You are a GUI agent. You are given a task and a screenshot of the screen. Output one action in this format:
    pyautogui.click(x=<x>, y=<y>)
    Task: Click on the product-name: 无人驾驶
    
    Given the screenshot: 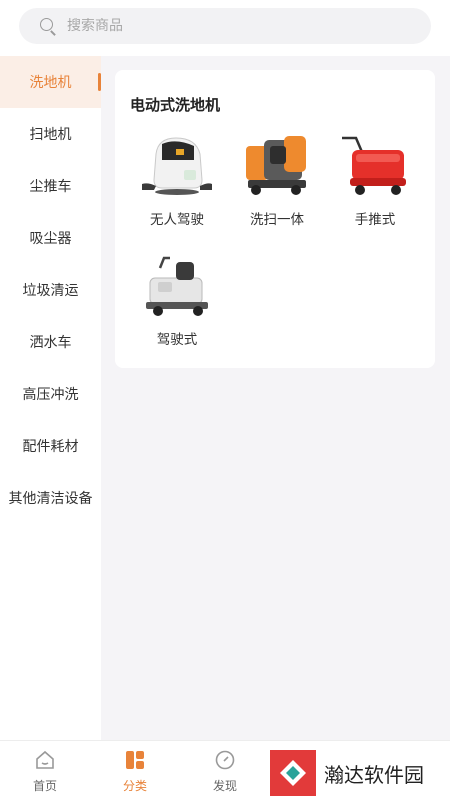 What is the action you would take?
    pyautogui.click(x=177, y=220)
    